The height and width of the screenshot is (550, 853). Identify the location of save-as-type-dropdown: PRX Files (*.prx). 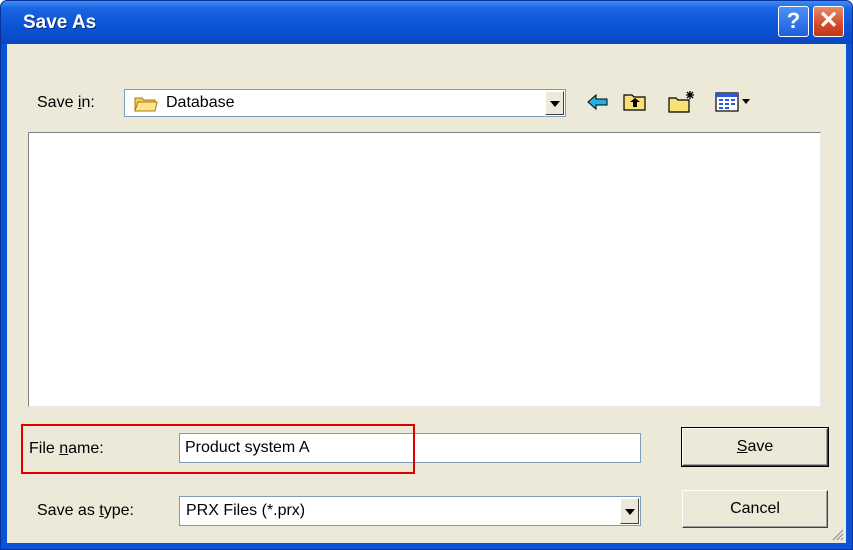
(410, 511).